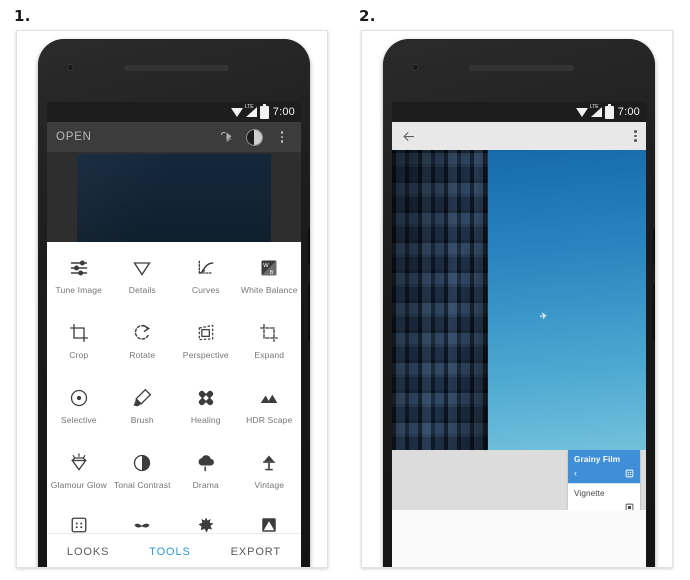 The image size is (690, 580). I want to click on tonal-contrast-icon, so click(142, 463).